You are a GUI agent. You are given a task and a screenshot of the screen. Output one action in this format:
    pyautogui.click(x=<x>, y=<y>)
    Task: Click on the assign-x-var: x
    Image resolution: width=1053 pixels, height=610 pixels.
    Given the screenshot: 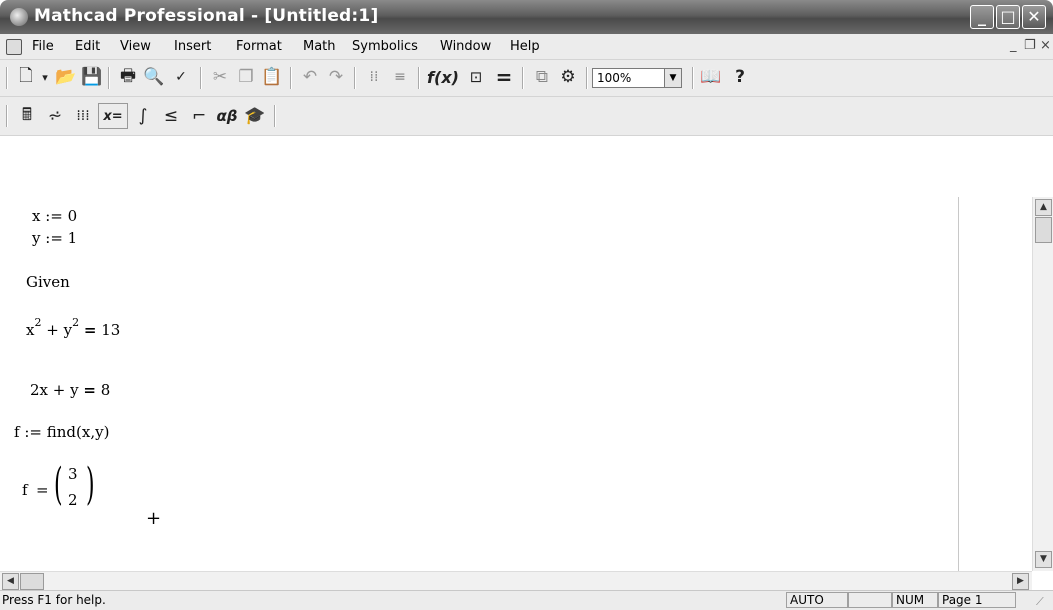 What is the action you would take?
    pyautogui.click(x=36, y=216)
    